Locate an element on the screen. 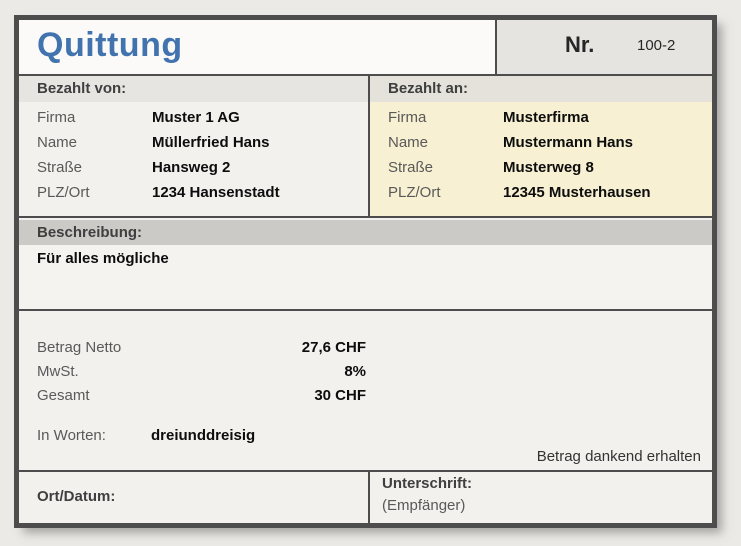 The image size is (741, 546). field-value: Mustermann Hans is located at coordinates (568, 142).